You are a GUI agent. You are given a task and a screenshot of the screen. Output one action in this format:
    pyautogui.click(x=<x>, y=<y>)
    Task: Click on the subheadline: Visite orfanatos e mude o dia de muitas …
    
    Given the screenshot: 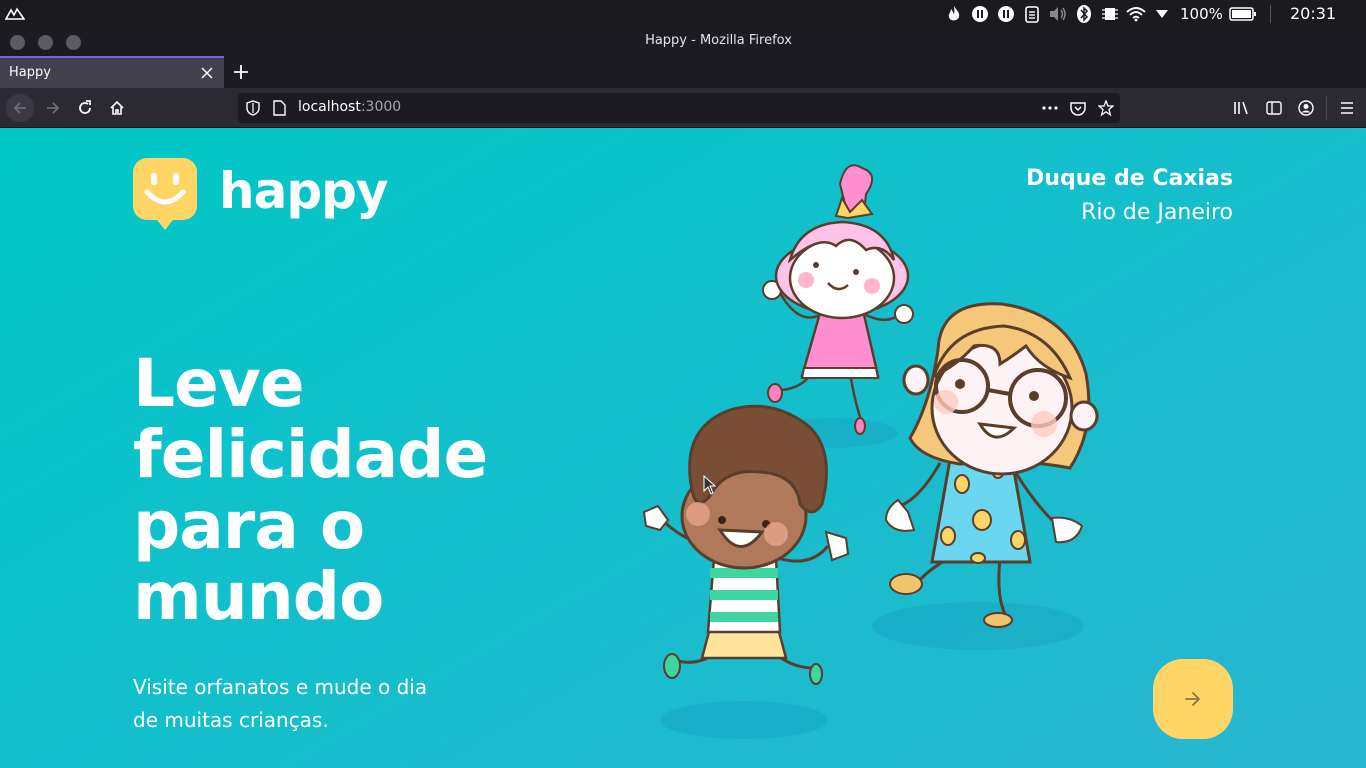 What is the action you would take?
    pyautogui.click(x=303, y=704)
    